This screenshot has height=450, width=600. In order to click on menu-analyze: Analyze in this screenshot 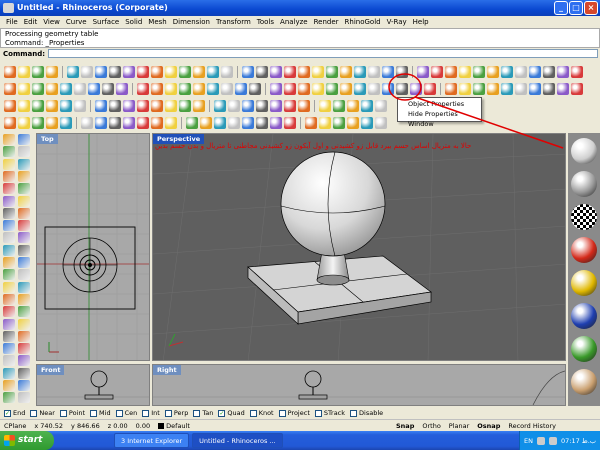, I will do `click(294, 22)`.